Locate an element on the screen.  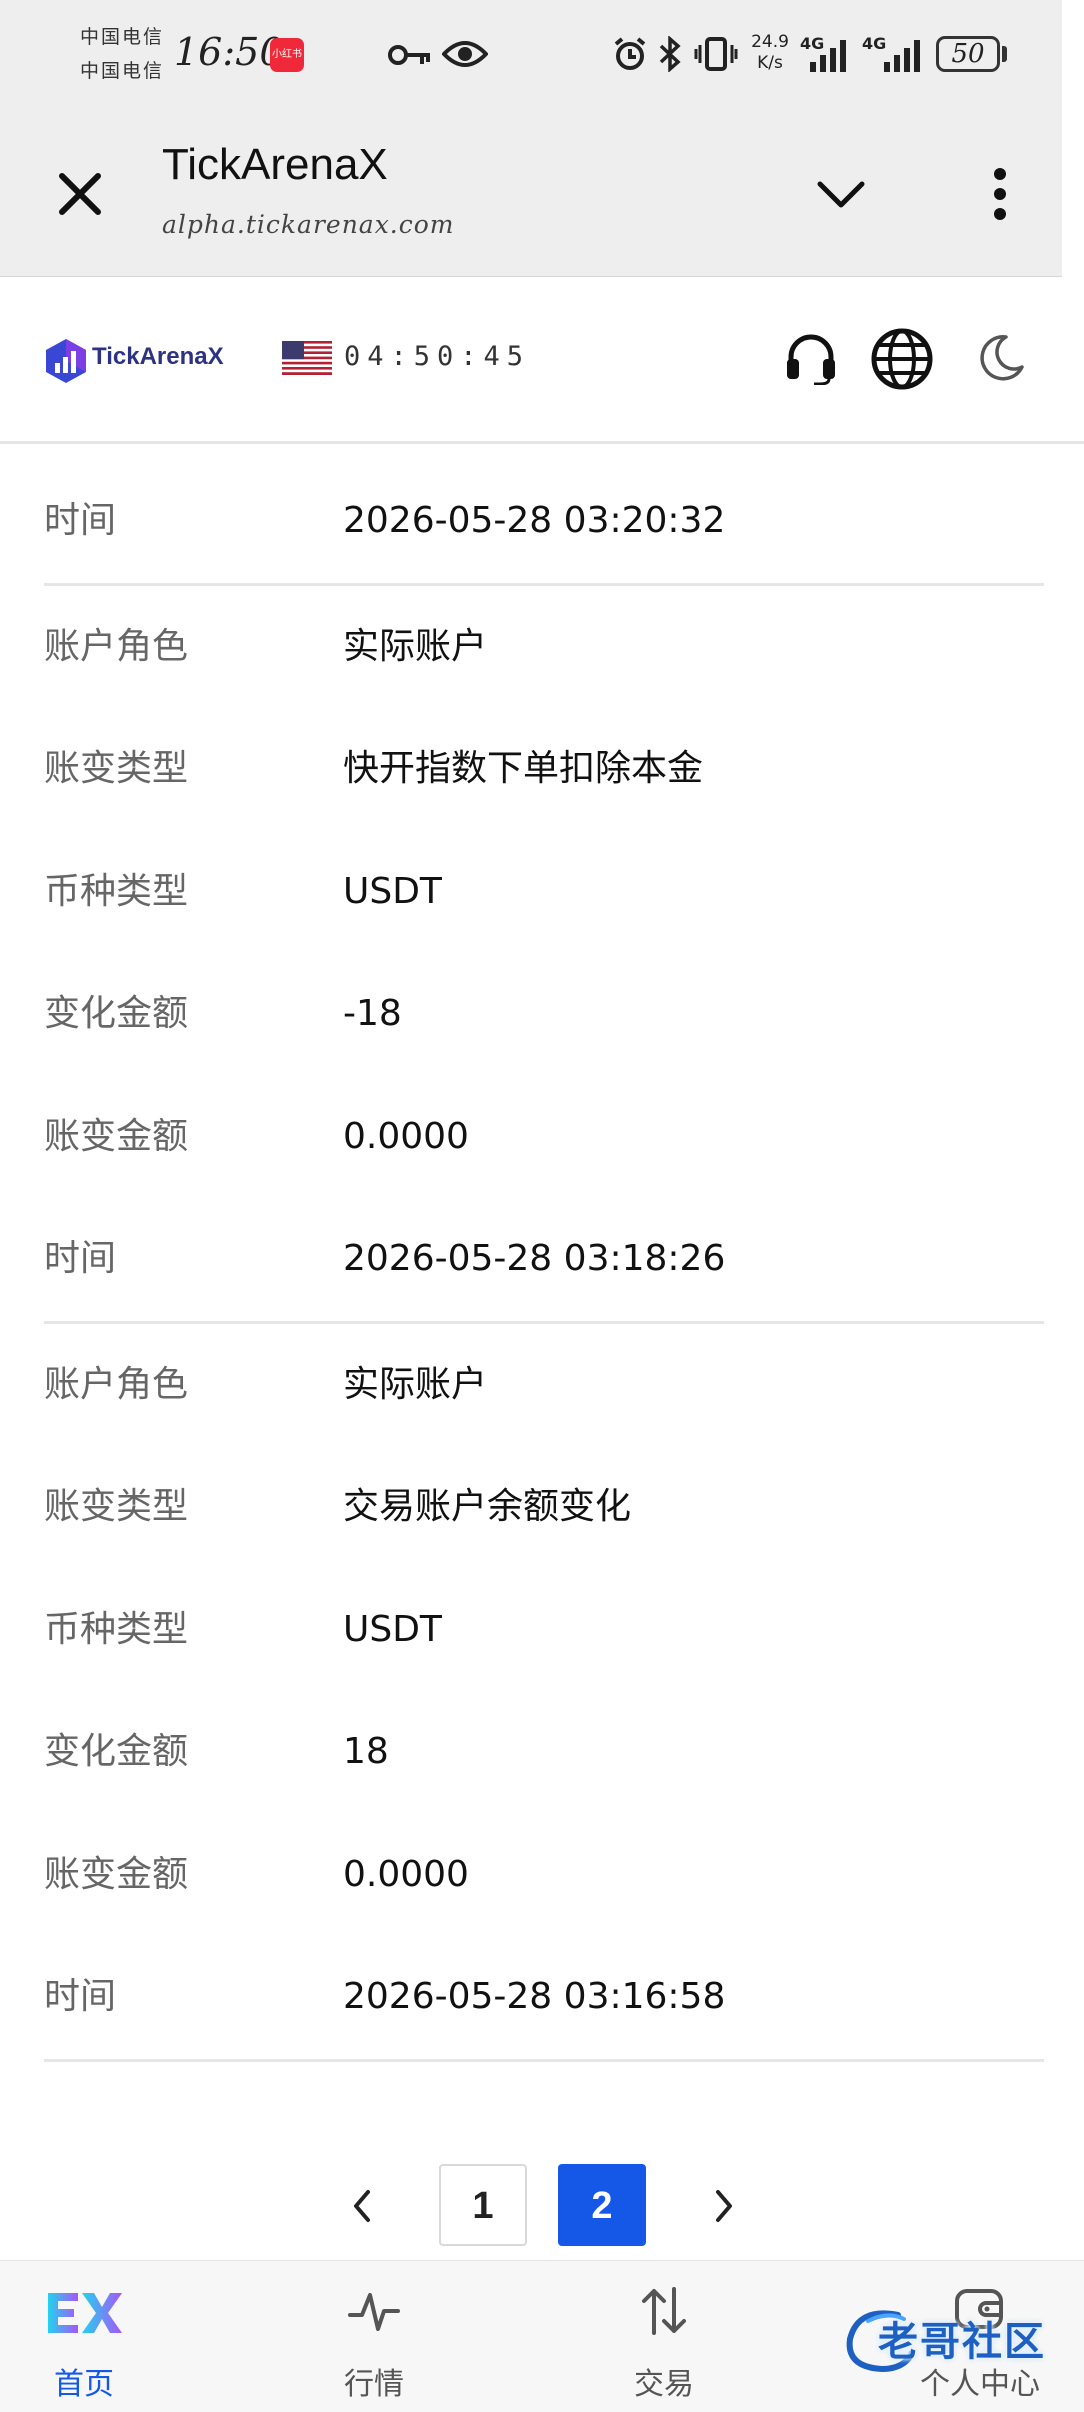
network-speed-unit: K/s is located at coordinates (770, 63).